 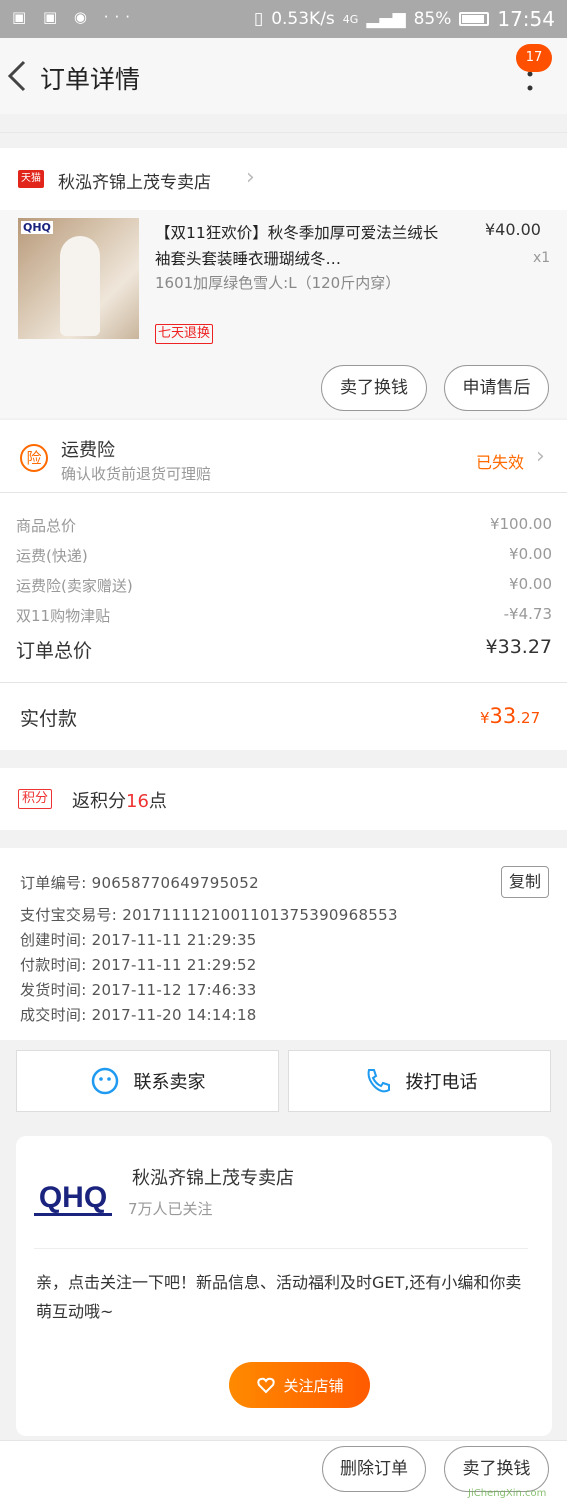 I want to click on points-tag: 积分, so click(x=35, y=799).